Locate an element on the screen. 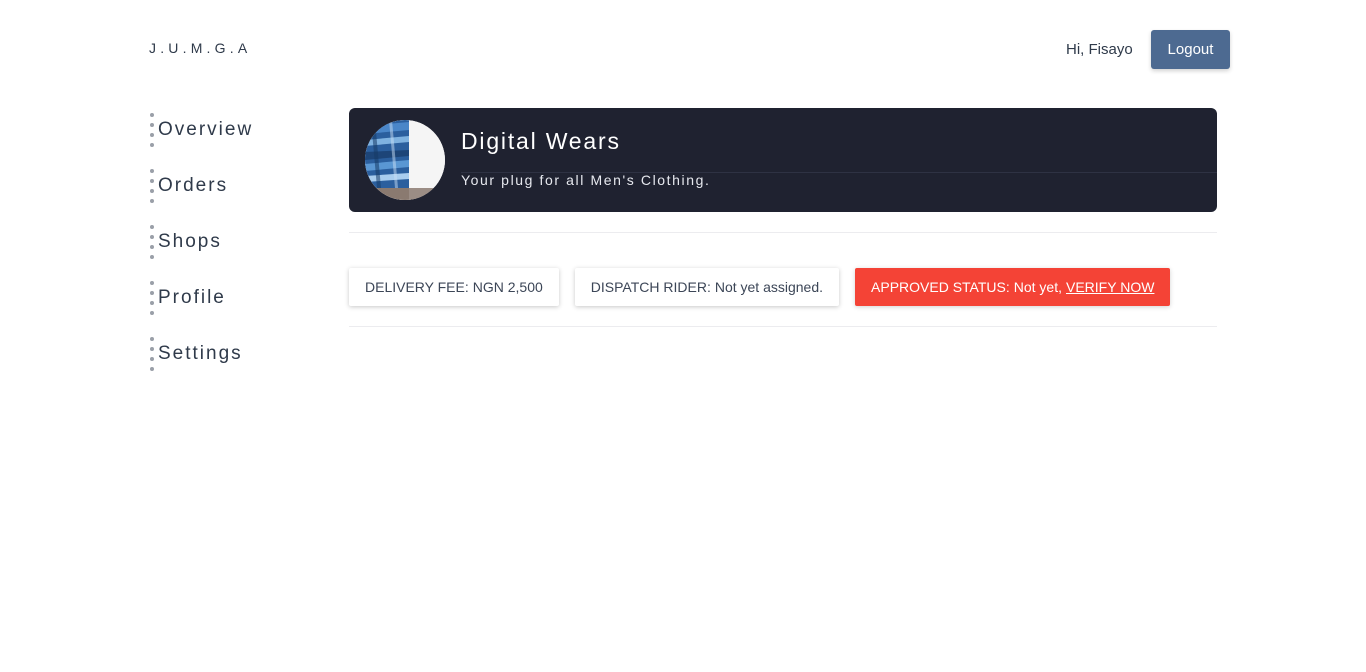  sidebar-item-label: Orders is located at coordinates (193, 185).